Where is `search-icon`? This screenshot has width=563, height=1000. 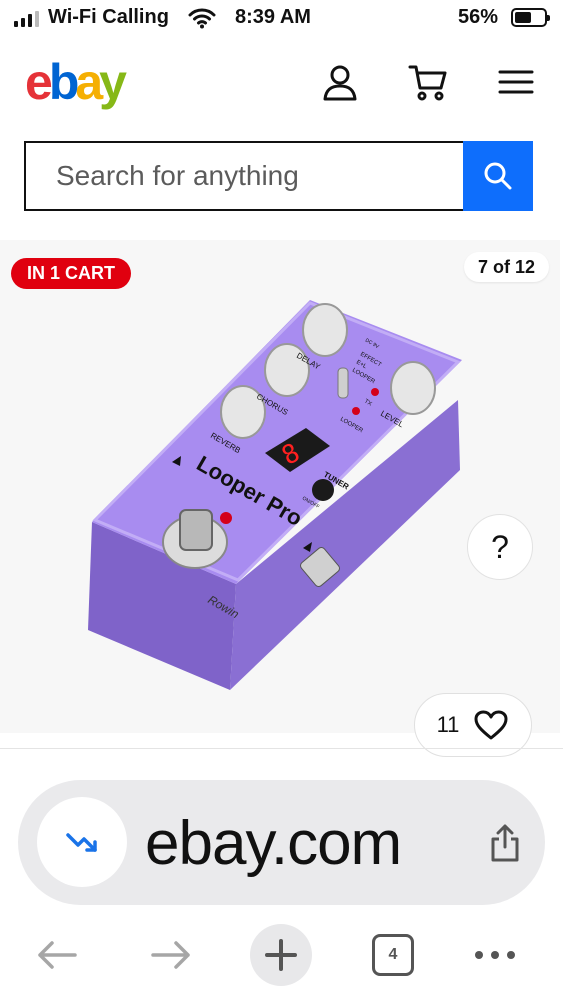 search-icon is located at coordinates (498, 176).